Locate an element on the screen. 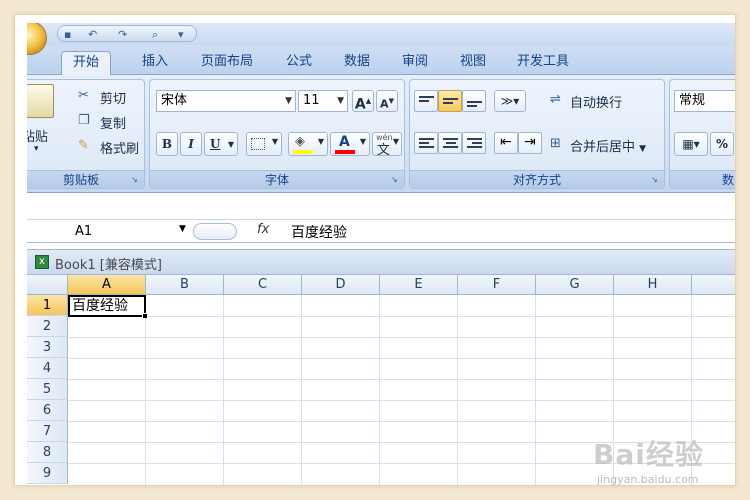 The width and height of the screenshot is (750, 500). align-left-button is located at coordinates (426, 143).